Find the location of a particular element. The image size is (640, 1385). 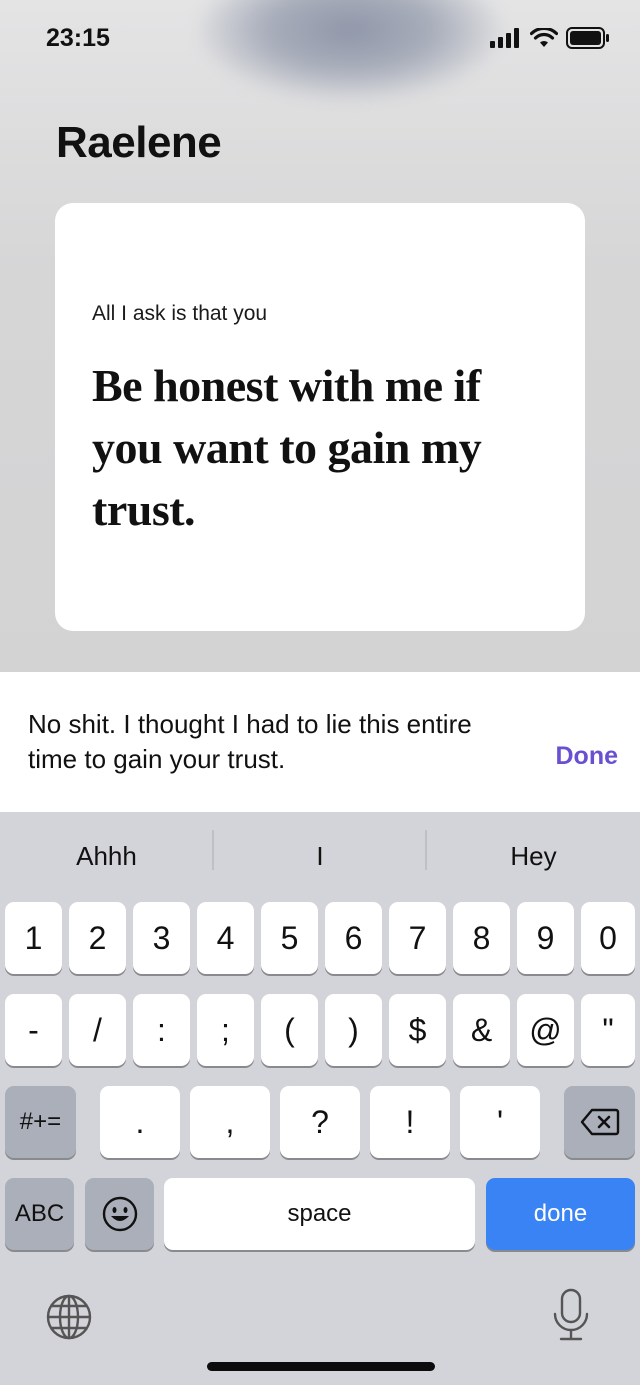

status-bar: 23:15 is located at coordinates (320, 40).